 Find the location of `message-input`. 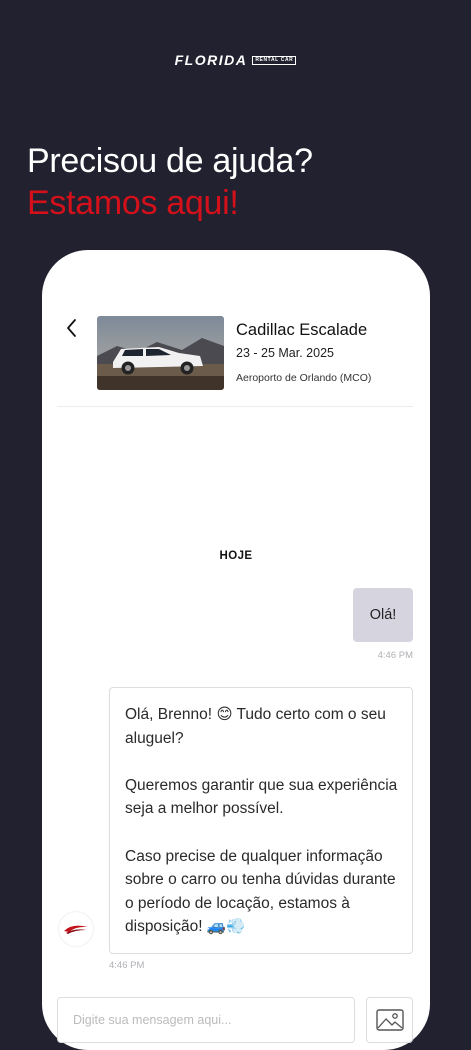

message-input is located at coordinates (206, 1020).